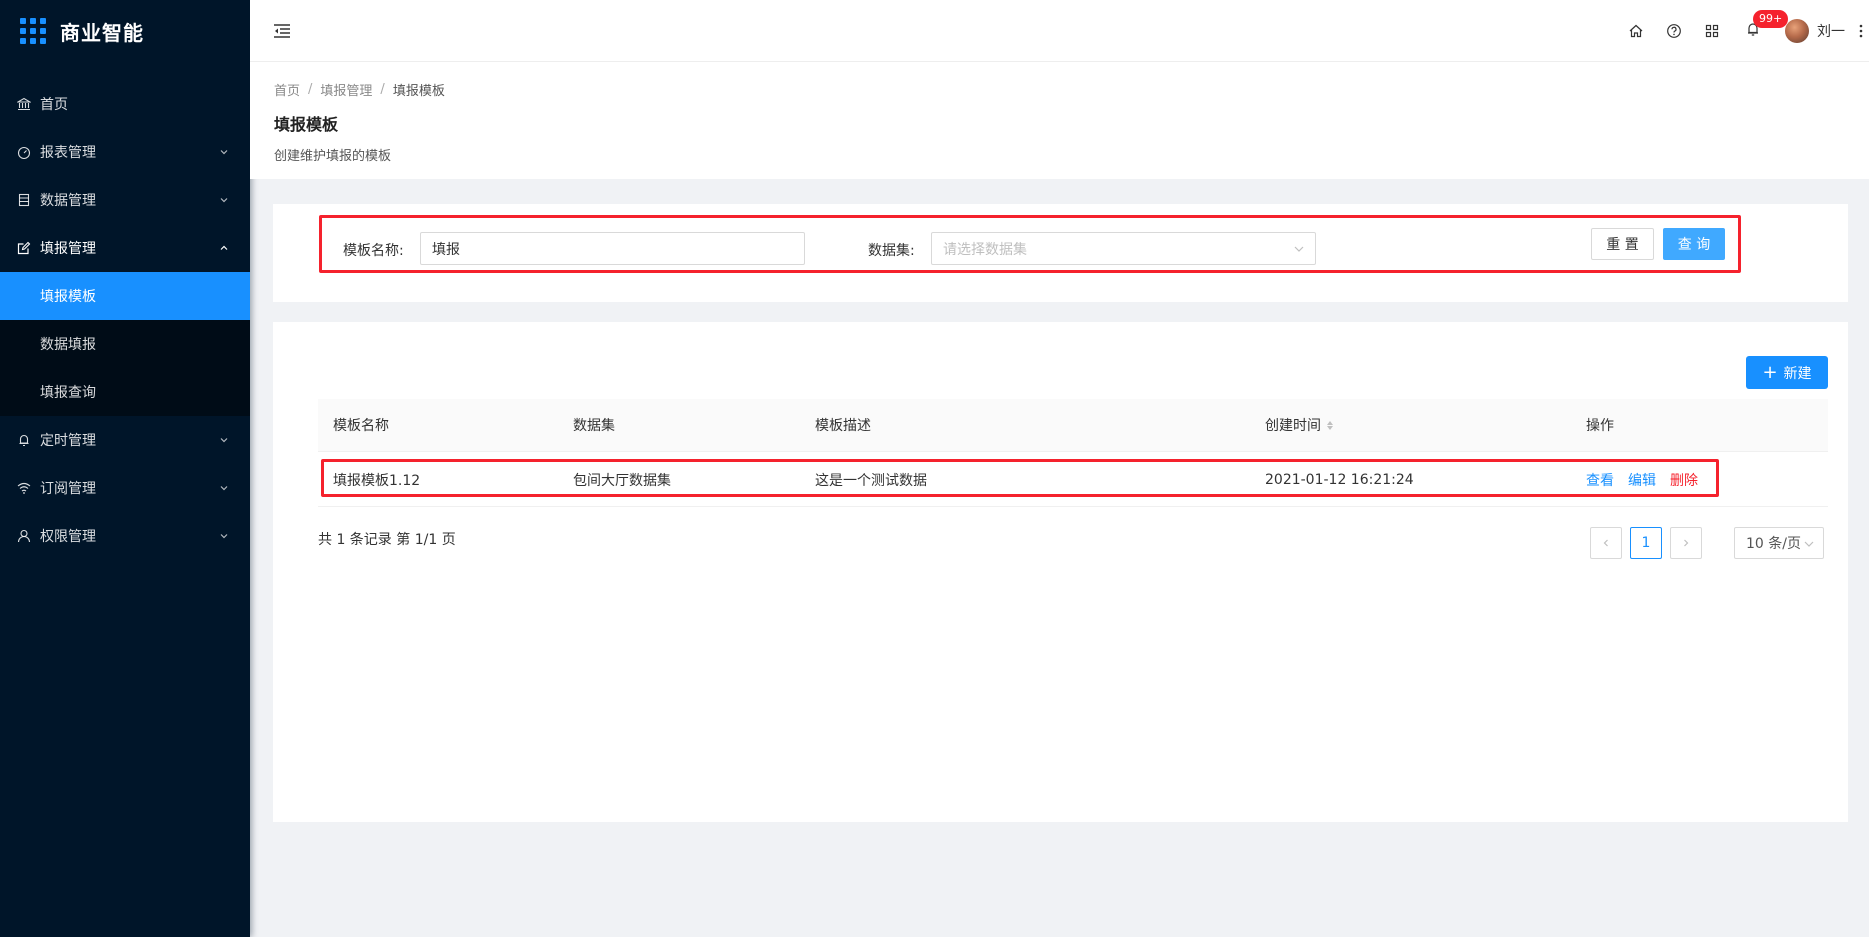  What do you see at coordinates (1674, 31) in the screenshot?
I see `help-icon` at bounding box center [1674, 31].